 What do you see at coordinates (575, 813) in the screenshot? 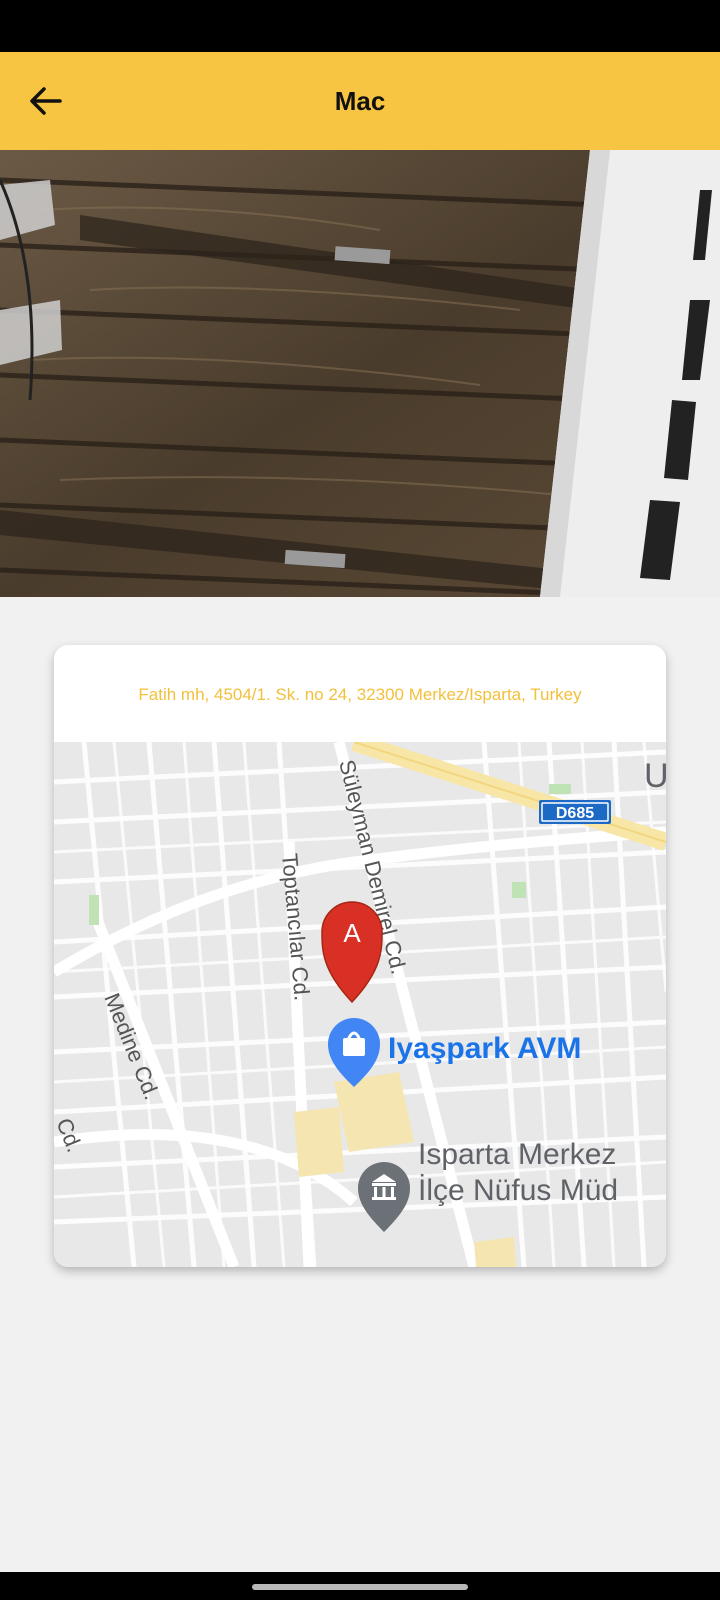
I see `road-badge: D685` at bounding box center [575, 813].